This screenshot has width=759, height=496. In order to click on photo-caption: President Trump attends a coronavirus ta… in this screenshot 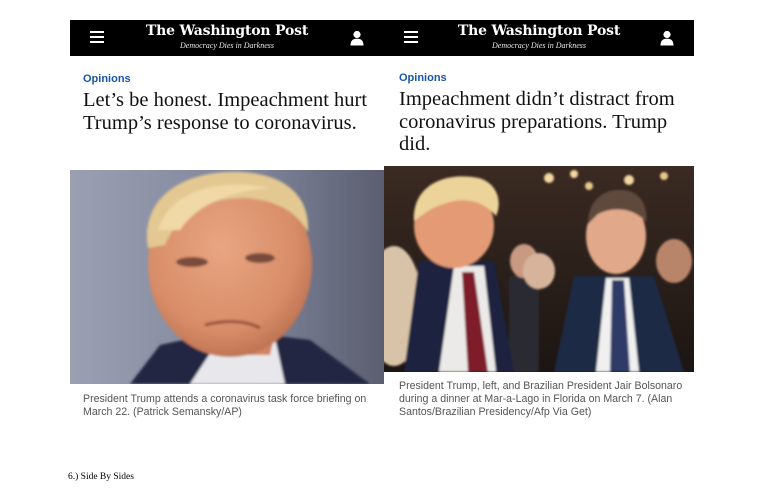, I will do `click(225, 405)`.